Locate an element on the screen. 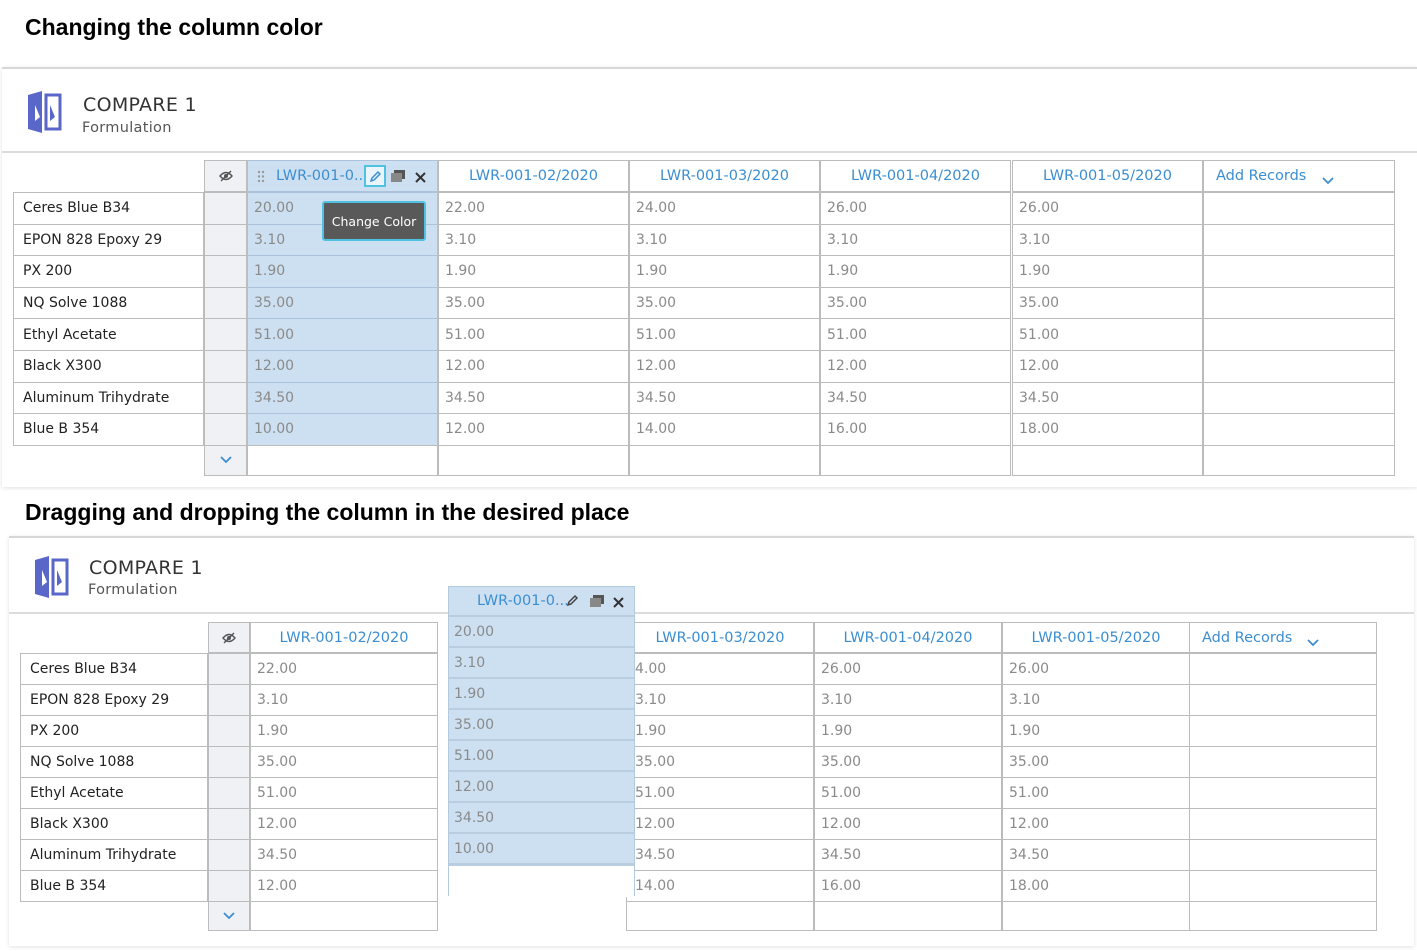 This screenshot has width=1417, height=951. pencil-icon is located at coordinates (572, 602).